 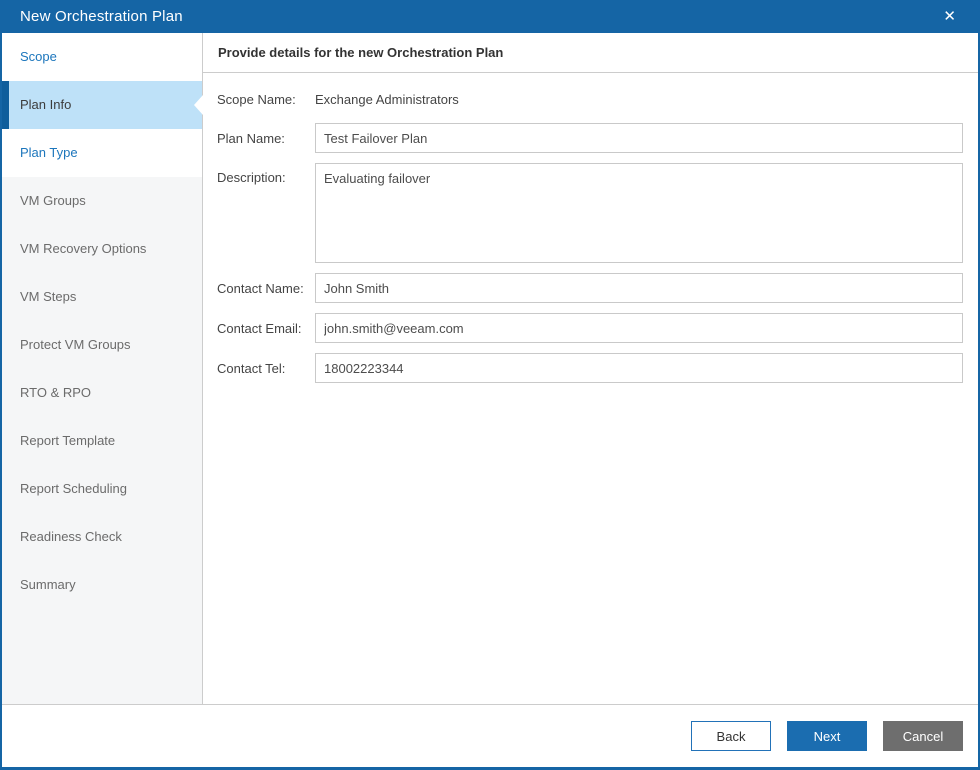 What do you see at coordinates (48, 296) in the screenshot?
I see `sidebar-item-vm-steps: VM Steps` at bounding box center [48, 296].